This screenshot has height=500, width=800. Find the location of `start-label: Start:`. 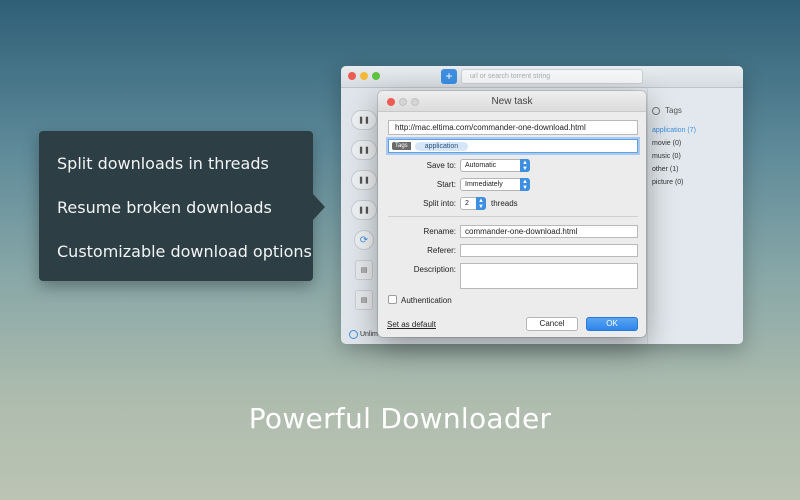

start-label: Start: is located at coordinates (446, 184).